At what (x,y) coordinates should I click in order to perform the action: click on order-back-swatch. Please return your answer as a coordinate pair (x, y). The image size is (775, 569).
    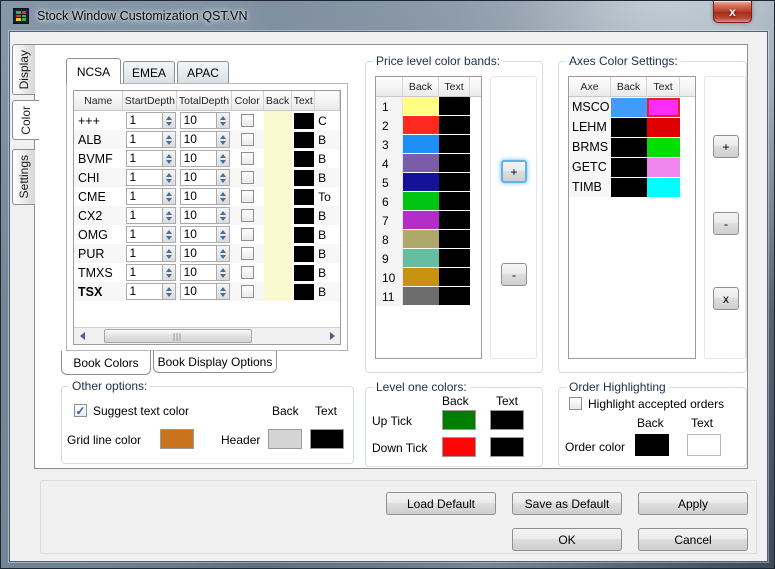
    Looking at the image, I should click on (652, 445).